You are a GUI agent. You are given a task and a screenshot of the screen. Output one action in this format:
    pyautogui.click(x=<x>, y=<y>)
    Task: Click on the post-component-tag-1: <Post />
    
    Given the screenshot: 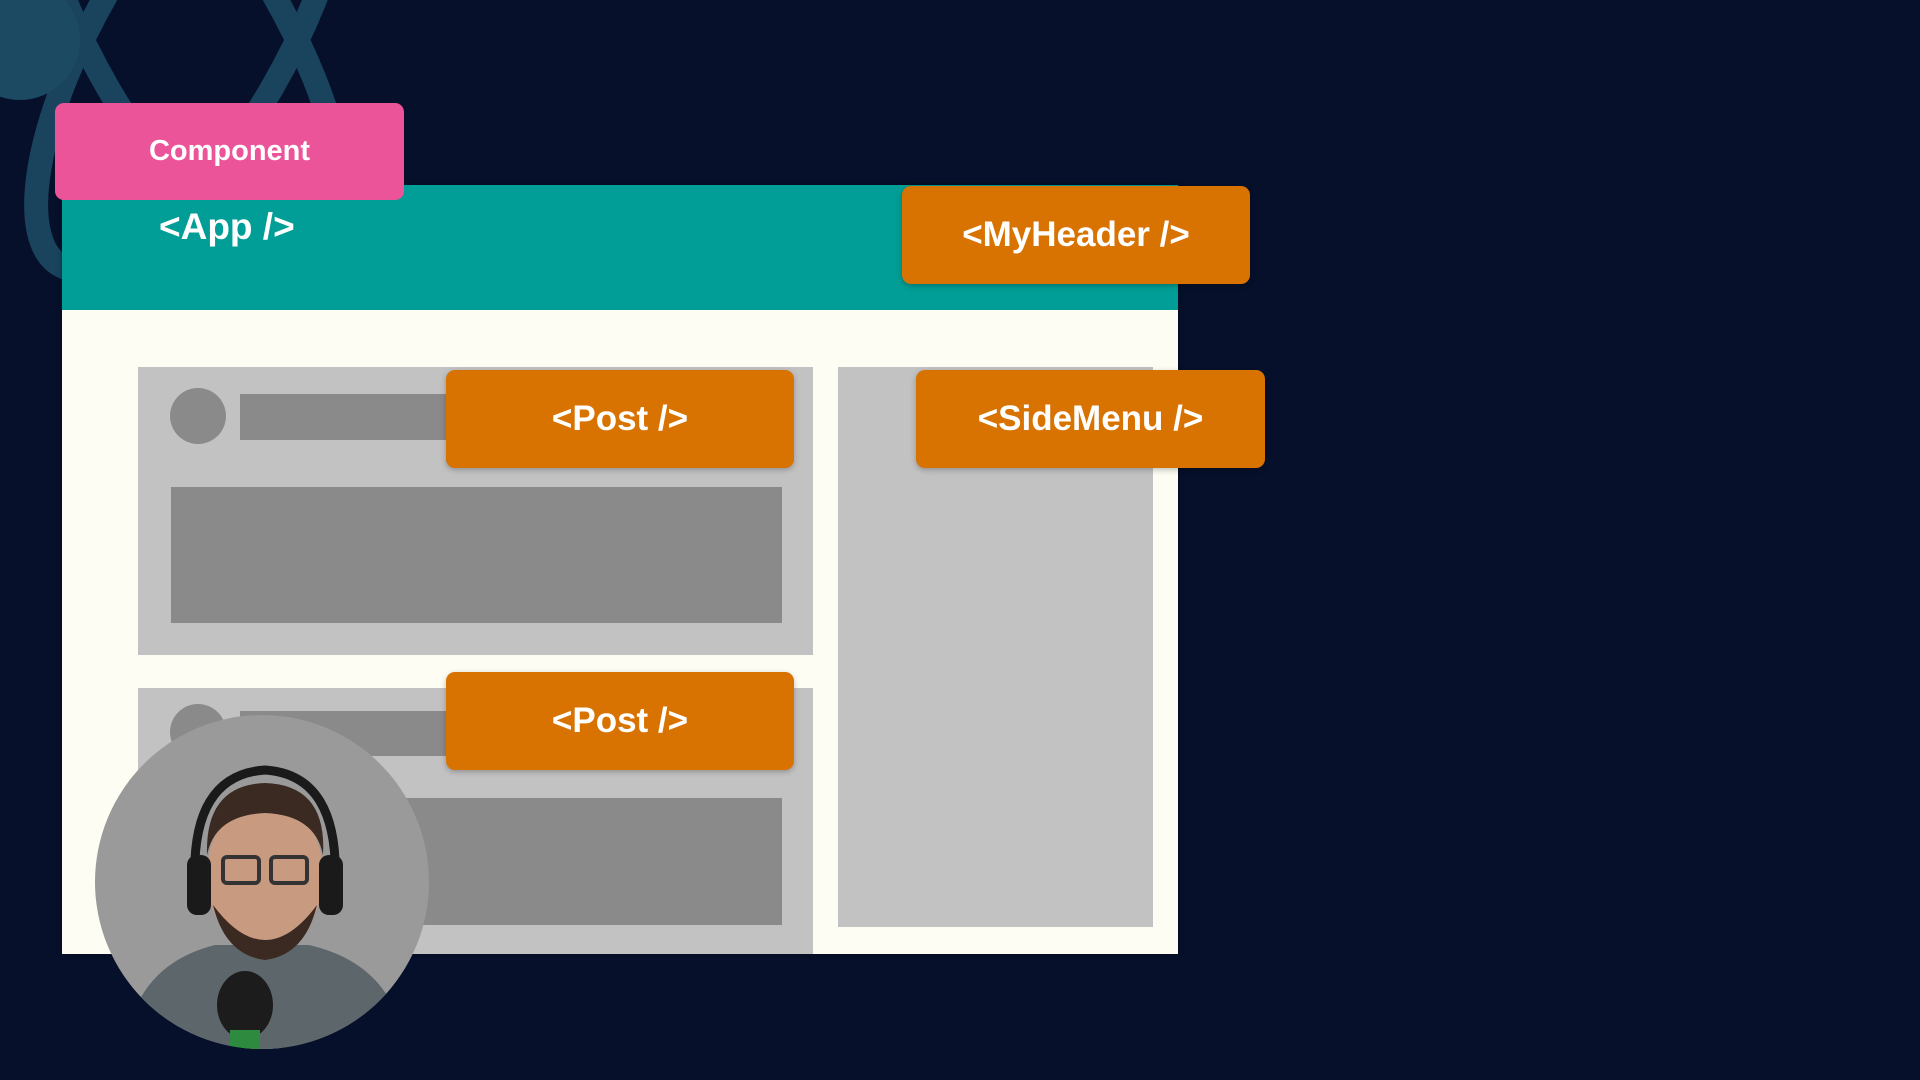 What is the action you would take?
    pyautogui.click(x=620, y=419)
    